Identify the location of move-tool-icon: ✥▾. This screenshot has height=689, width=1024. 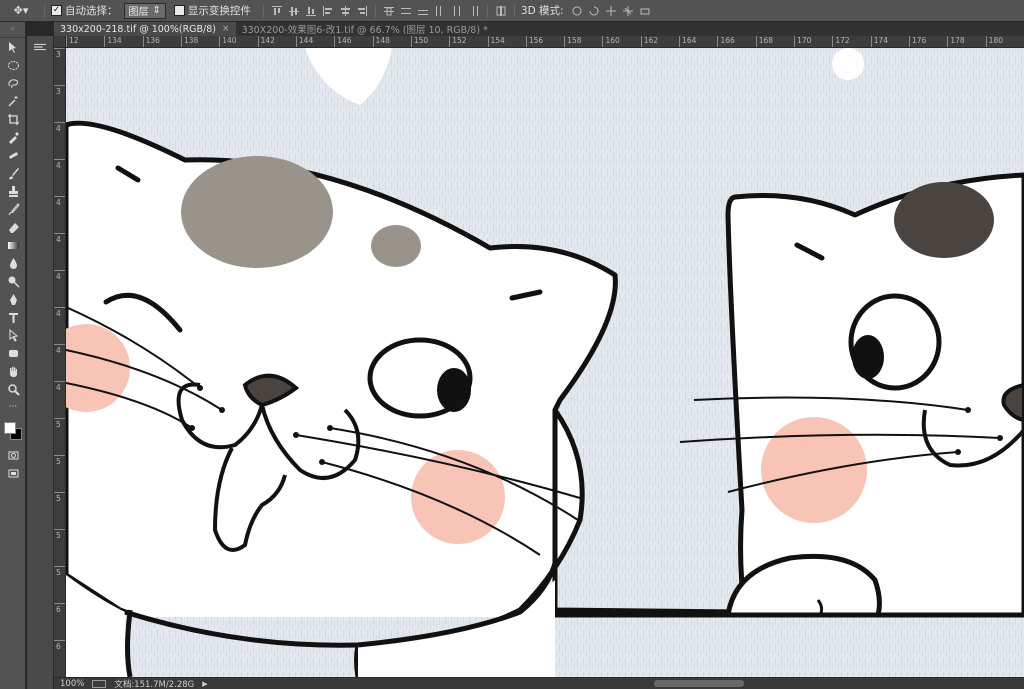
(21, 10).